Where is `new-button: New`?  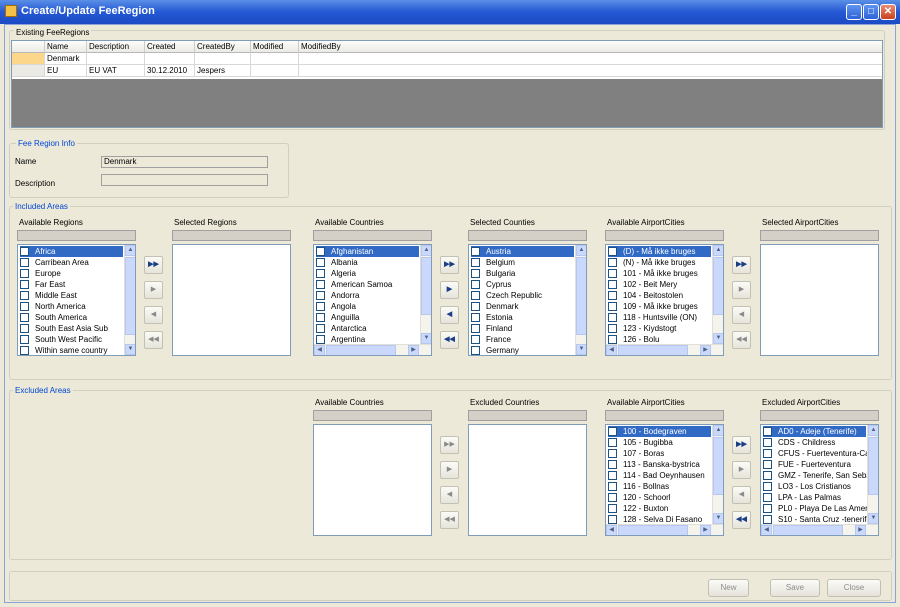
new-button: New is located at coordinates (728, 588).